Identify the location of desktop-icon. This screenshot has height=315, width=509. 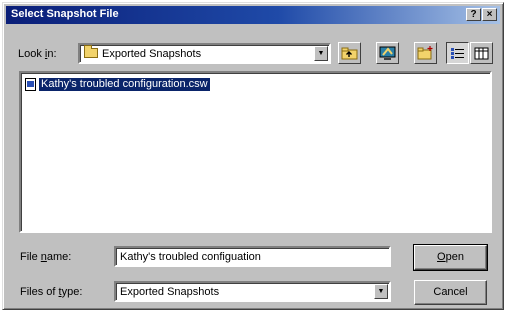
(387, 53).